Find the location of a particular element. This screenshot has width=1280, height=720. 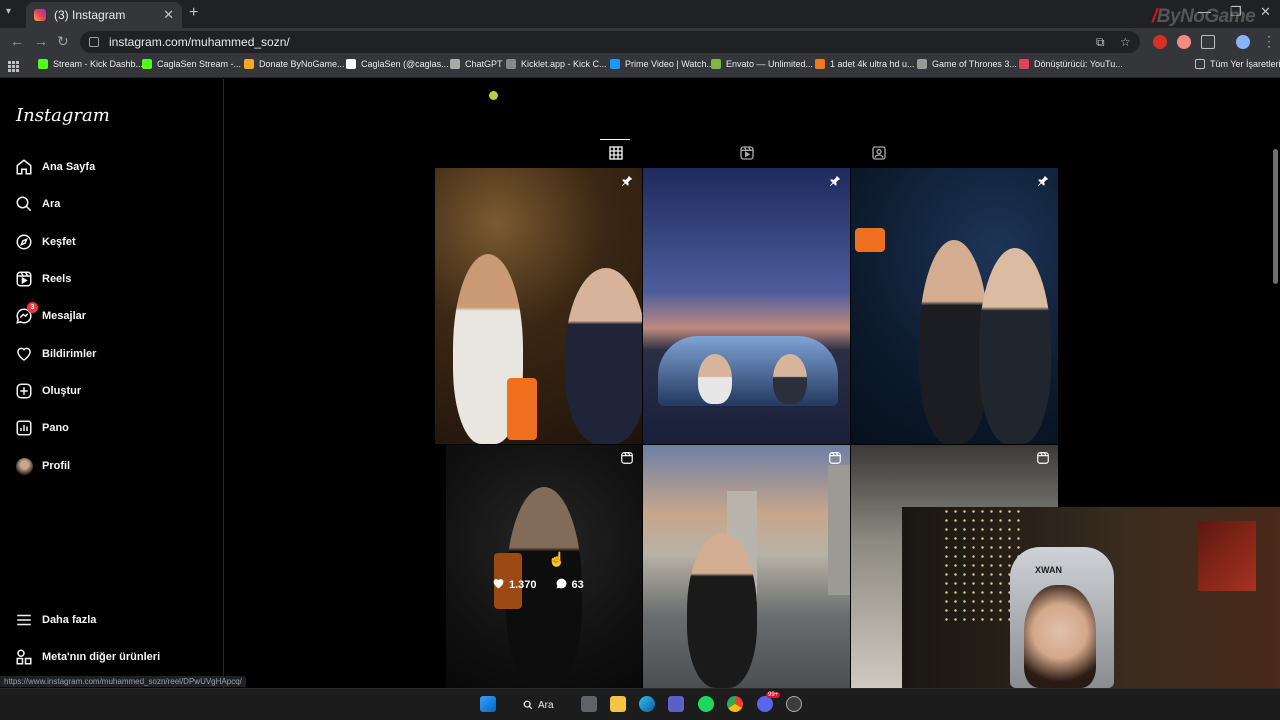

teams-icon is located at coordinates (676, 704).